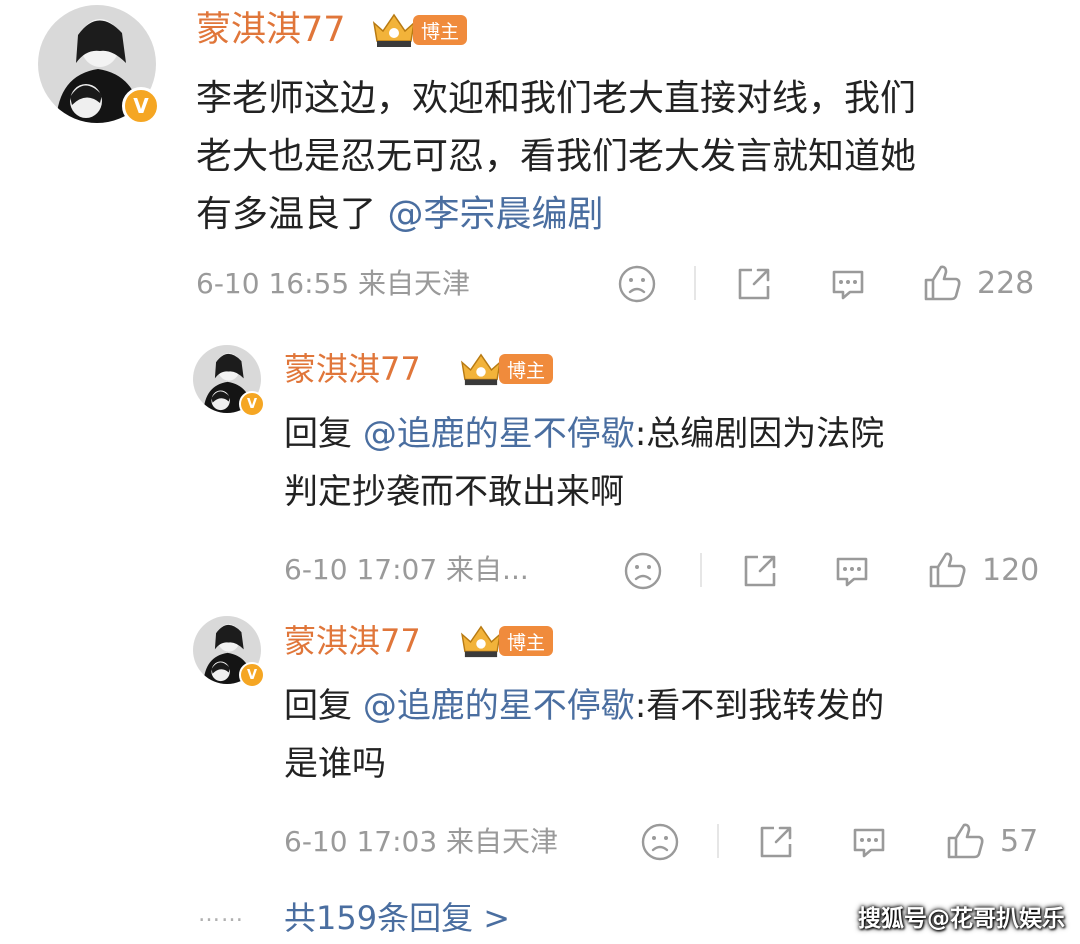  I want to click on comment-meta: 6-10 16:55 来自天津, so click(333, 283).